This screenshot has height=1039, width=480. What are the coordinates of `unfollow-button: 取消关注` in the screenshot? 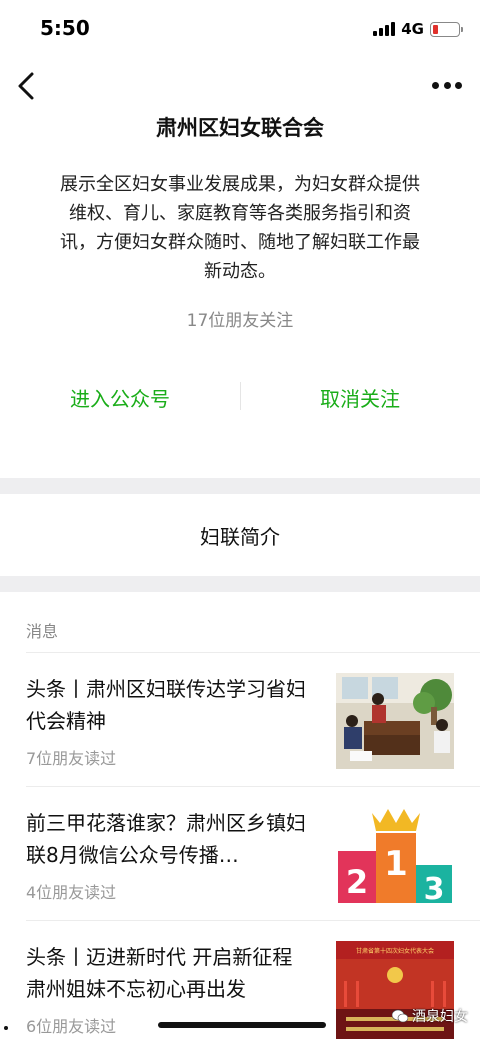 It's located at (360, 397).